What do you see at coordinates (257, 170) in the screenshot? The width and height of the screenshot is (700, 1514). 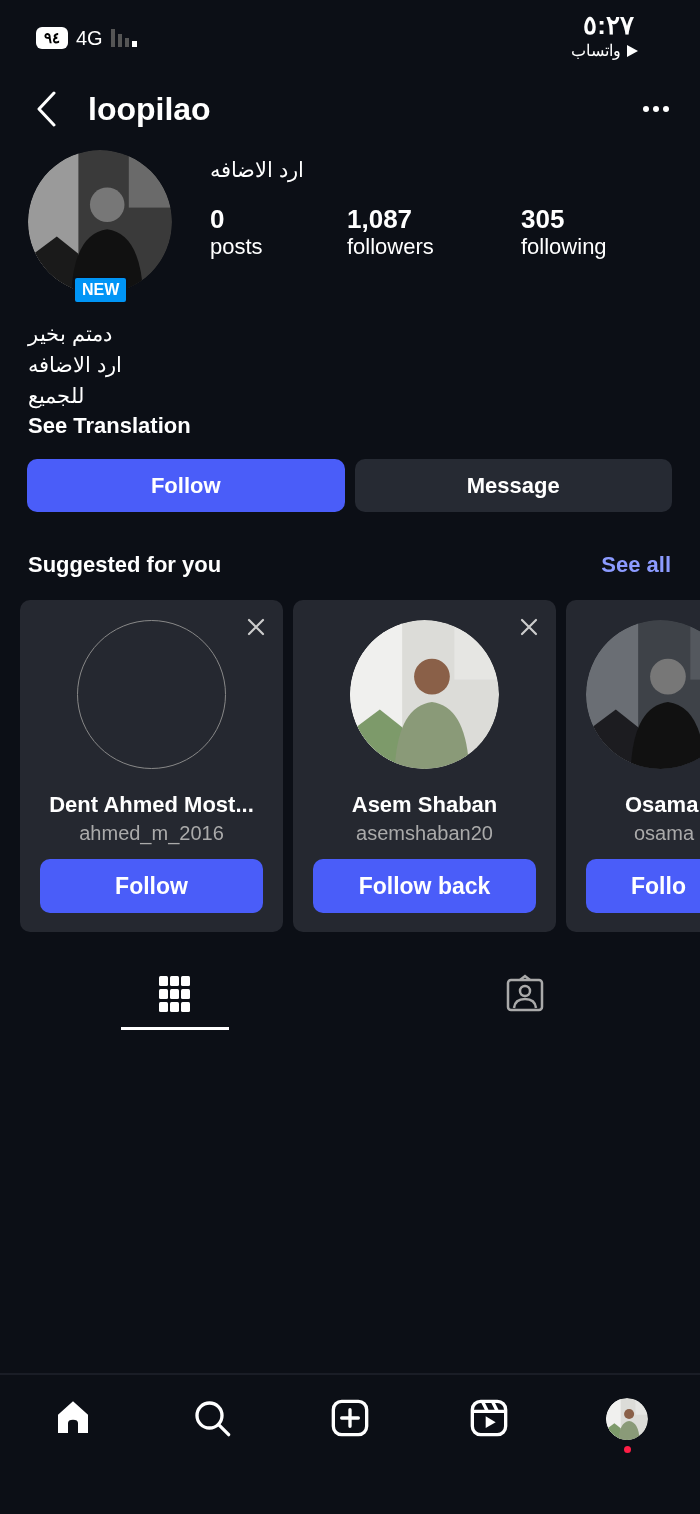 I see `profile-name: ارد الاضافه` at bounding box center [257, 170].